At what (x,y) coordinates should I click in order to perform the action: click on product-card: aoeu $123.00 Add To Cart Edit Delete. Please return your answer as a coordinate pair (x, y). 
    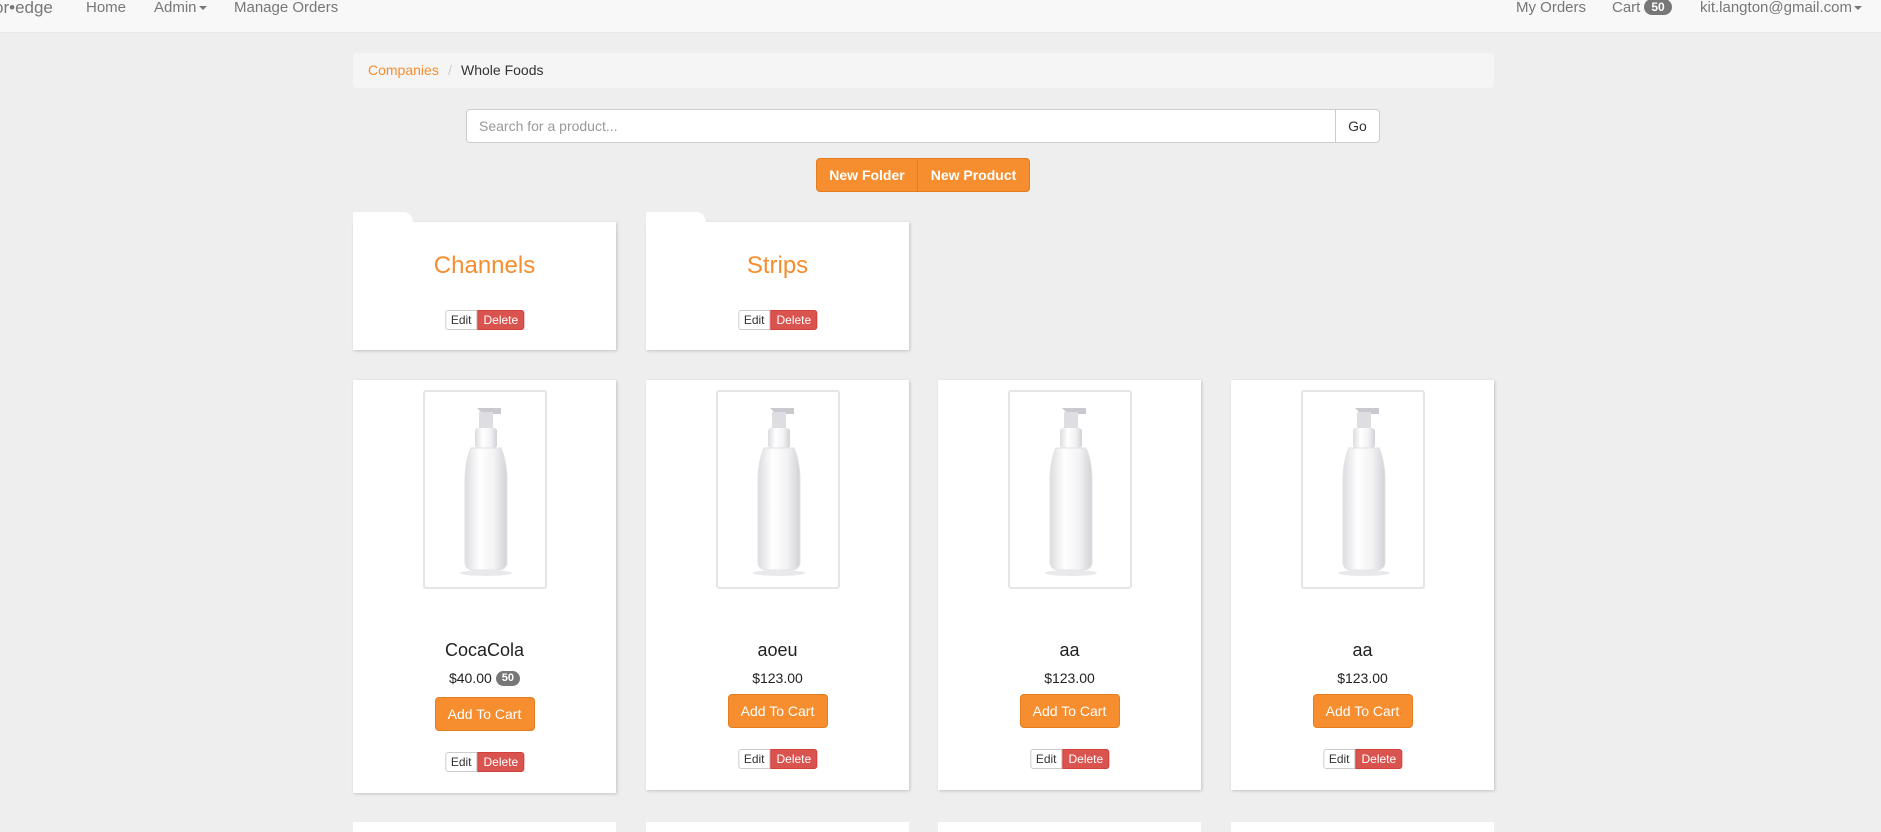
    Looking at the image, I should click on (777, 585).